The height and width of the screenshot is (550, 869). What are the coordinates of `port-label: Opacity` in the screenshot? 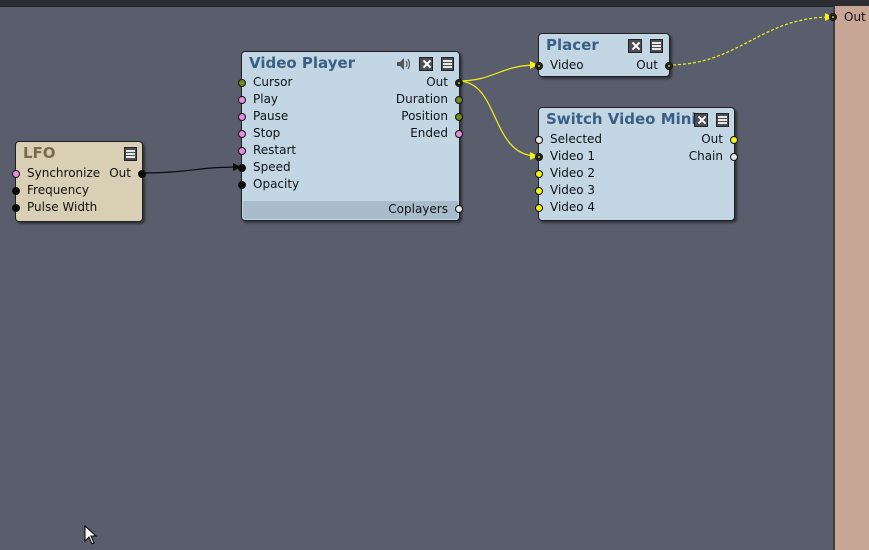 It's located at (276, 184).